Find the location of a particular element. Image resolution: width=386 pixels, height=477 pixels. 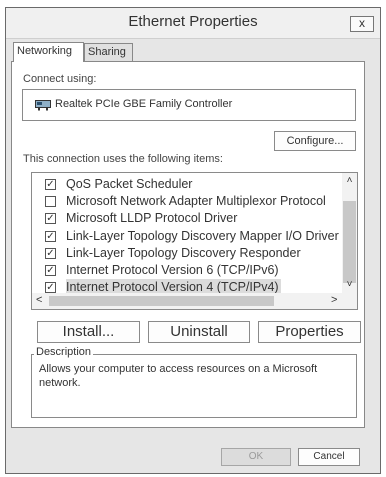

properties-button: Properties is located at coordinates (309, 332).